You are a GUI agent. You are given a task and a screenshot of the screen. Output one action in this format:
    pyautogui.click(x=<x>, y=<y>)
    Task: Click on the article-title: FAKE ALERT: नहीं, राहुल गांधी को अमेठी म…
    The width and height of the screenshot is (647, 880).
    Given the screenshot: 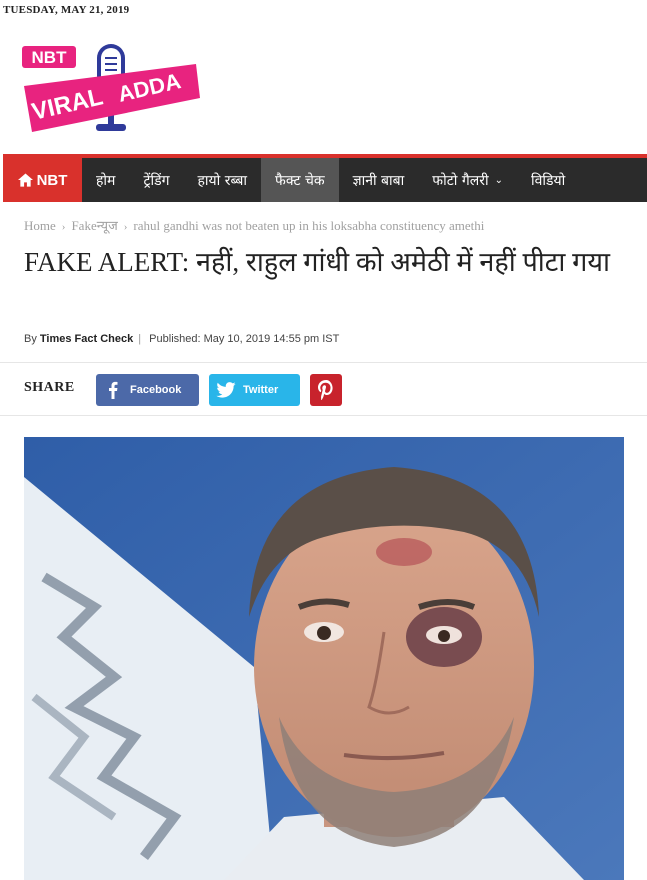 What is the action you would take?
    pyautogui.click(x=317, y=262)
    